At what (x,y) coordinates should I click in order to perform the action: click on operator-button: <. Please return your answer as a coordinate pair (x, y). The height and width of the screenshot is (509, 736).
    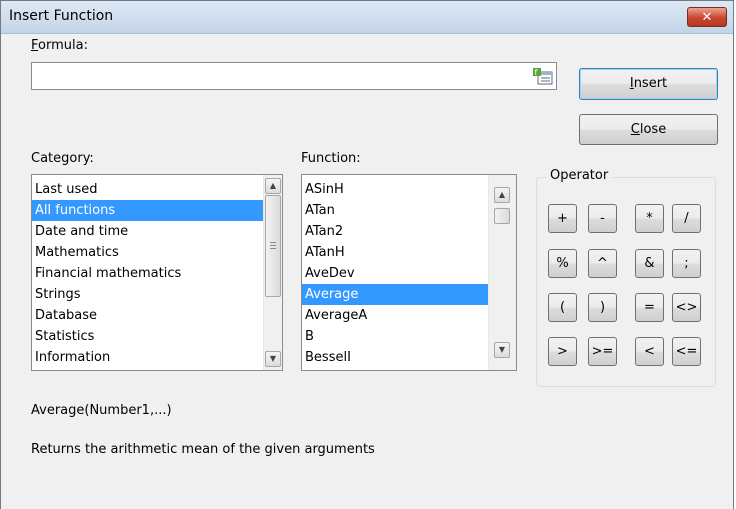
    Looking at the image, I should click on (649, 351).